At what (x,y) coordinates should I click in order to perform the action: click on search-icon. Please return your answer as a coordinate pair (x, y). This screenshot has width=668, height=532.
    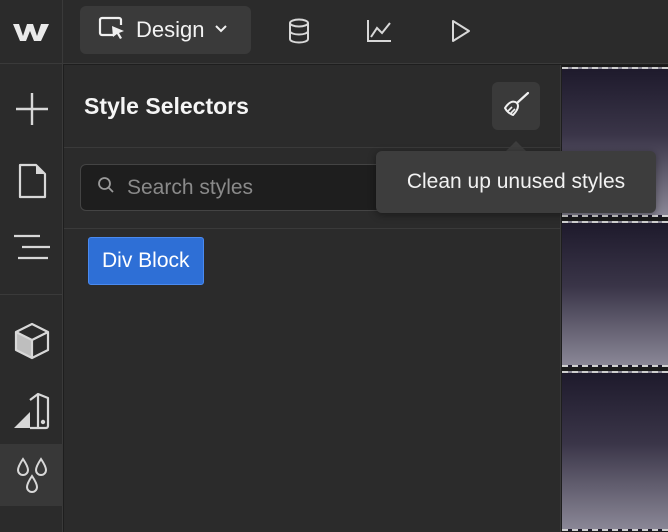
    Looking at the image, I should click on (106, 187).